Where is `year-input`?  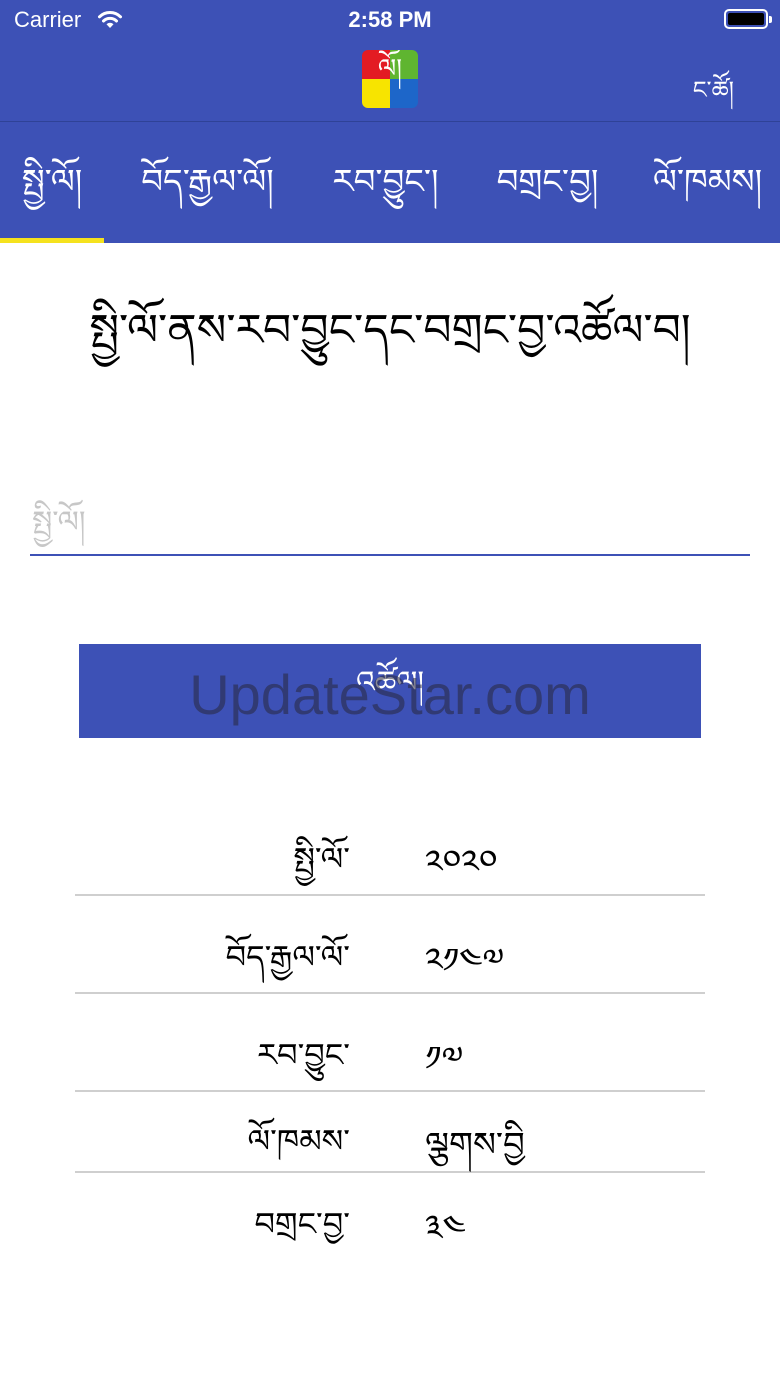 year-input is located at coordinates (390, 523).